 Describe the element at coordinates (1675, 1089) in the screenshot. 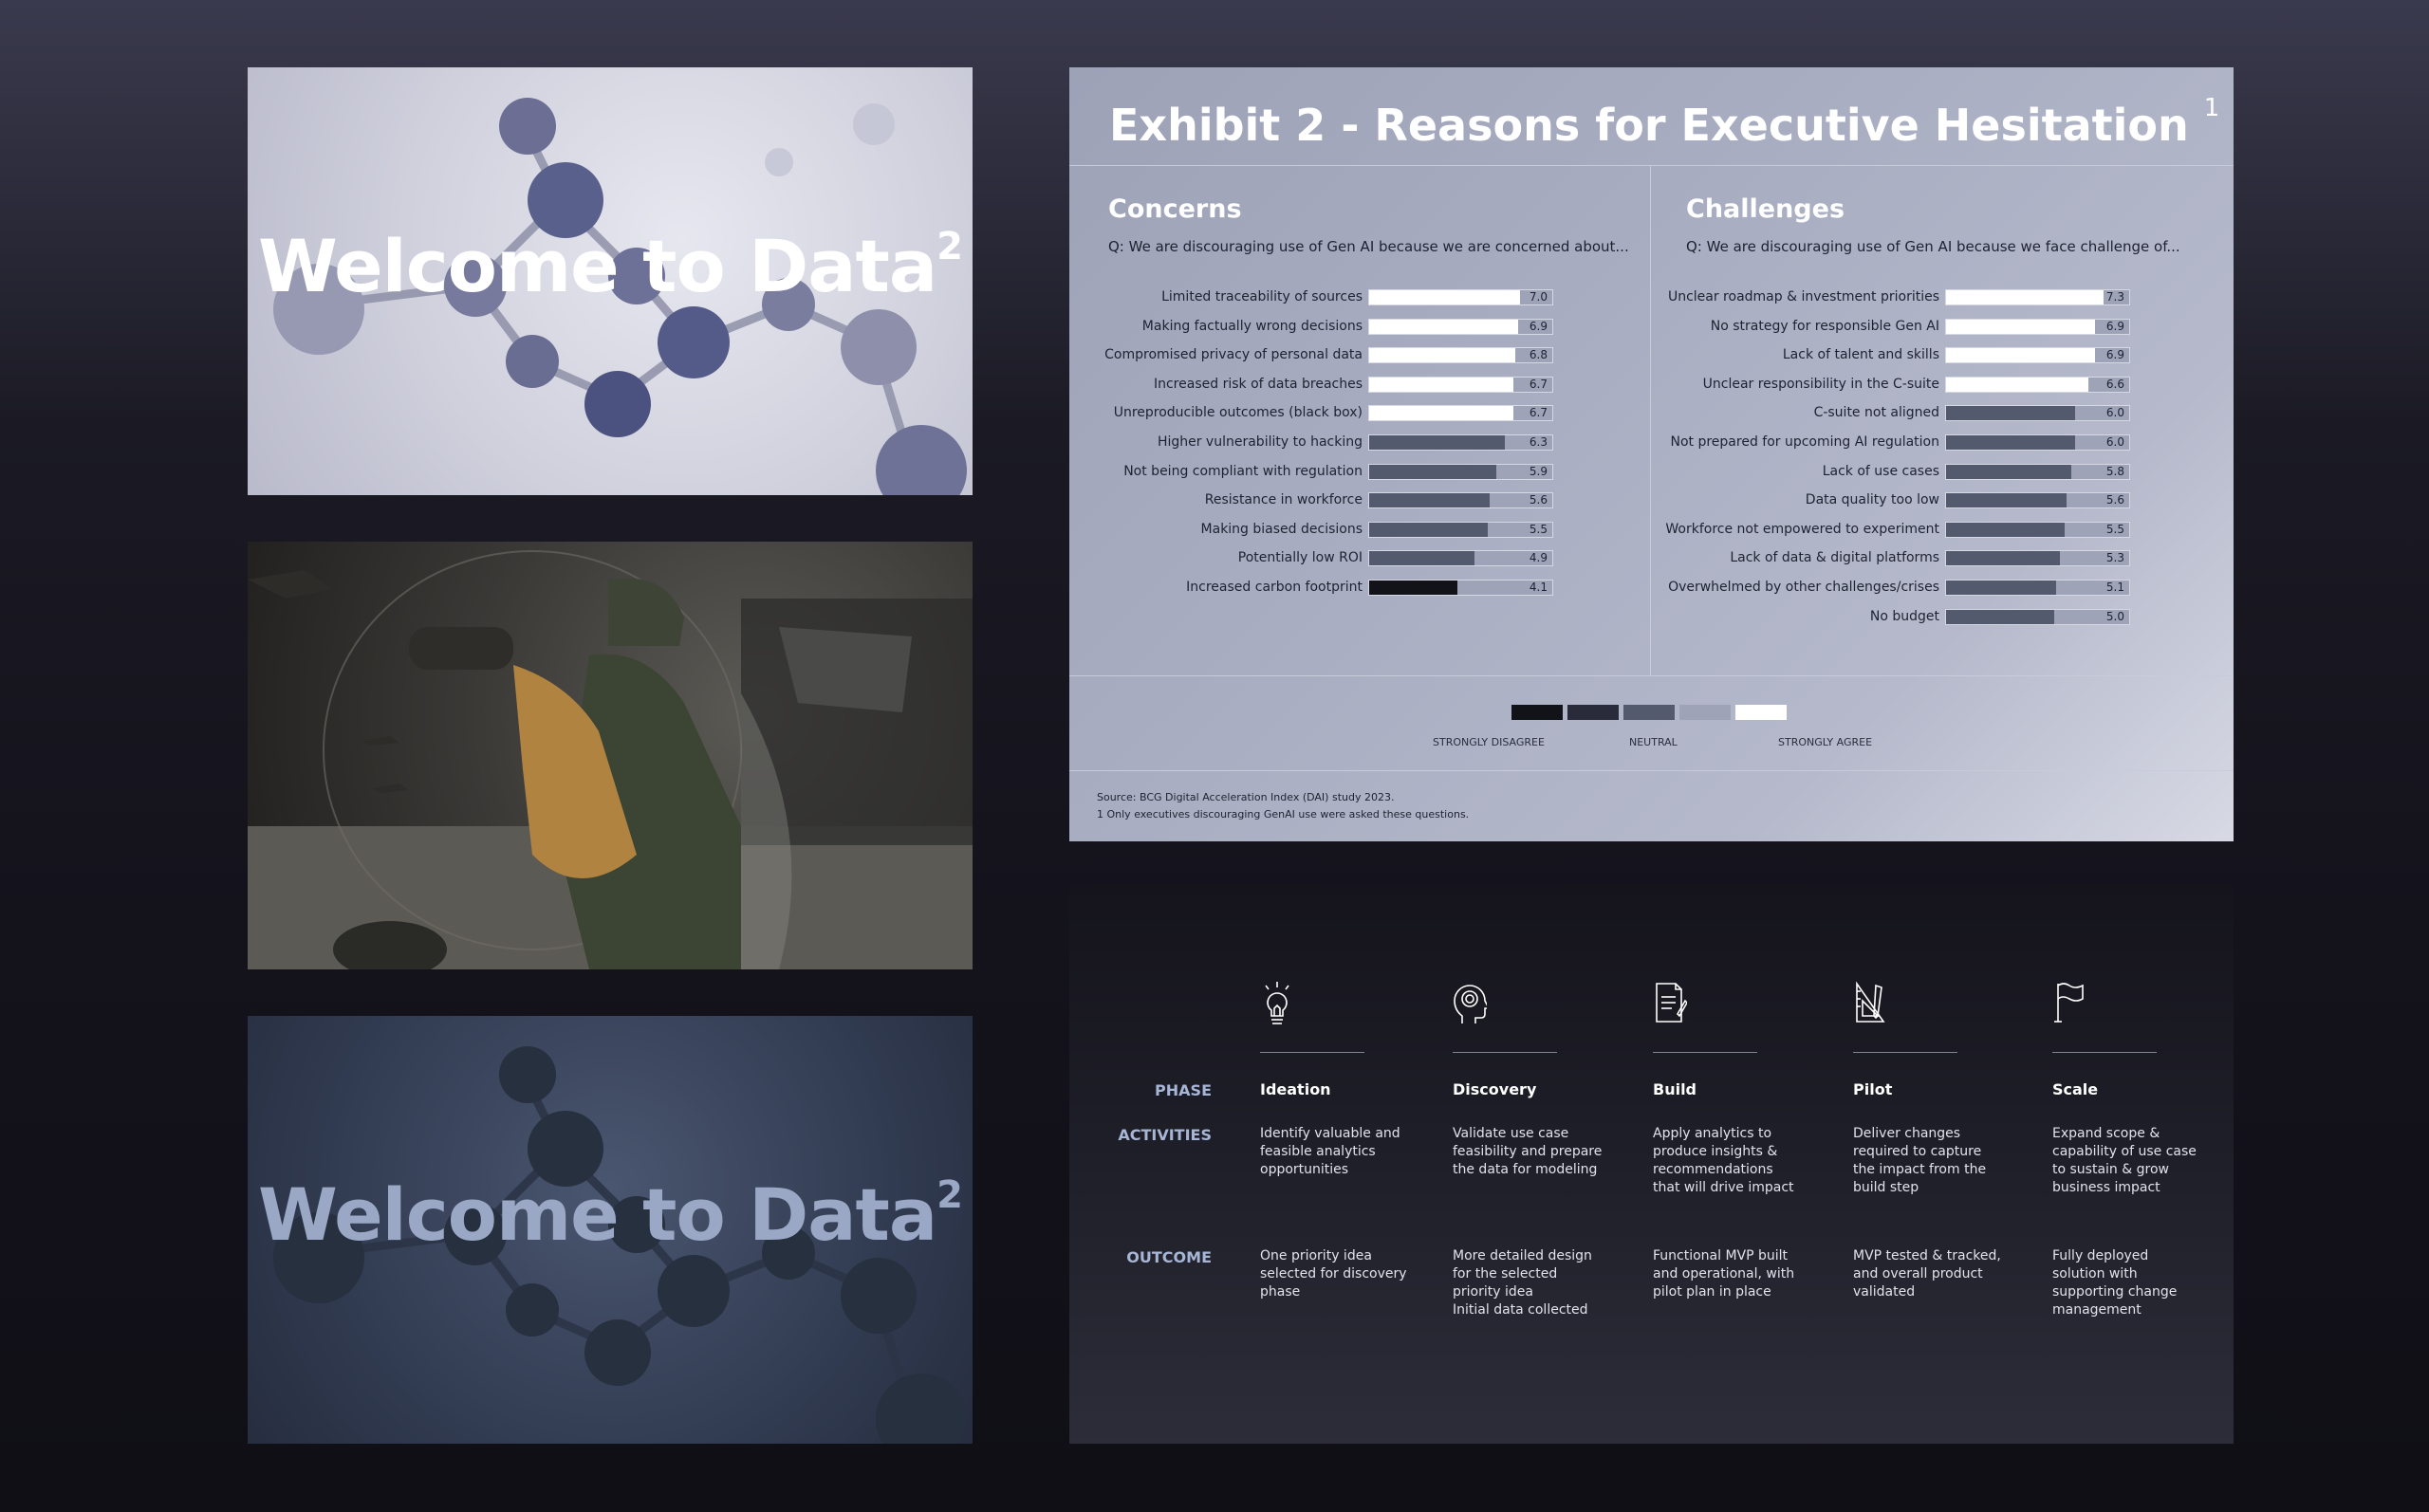

I see `phase-name: Build` at that location.